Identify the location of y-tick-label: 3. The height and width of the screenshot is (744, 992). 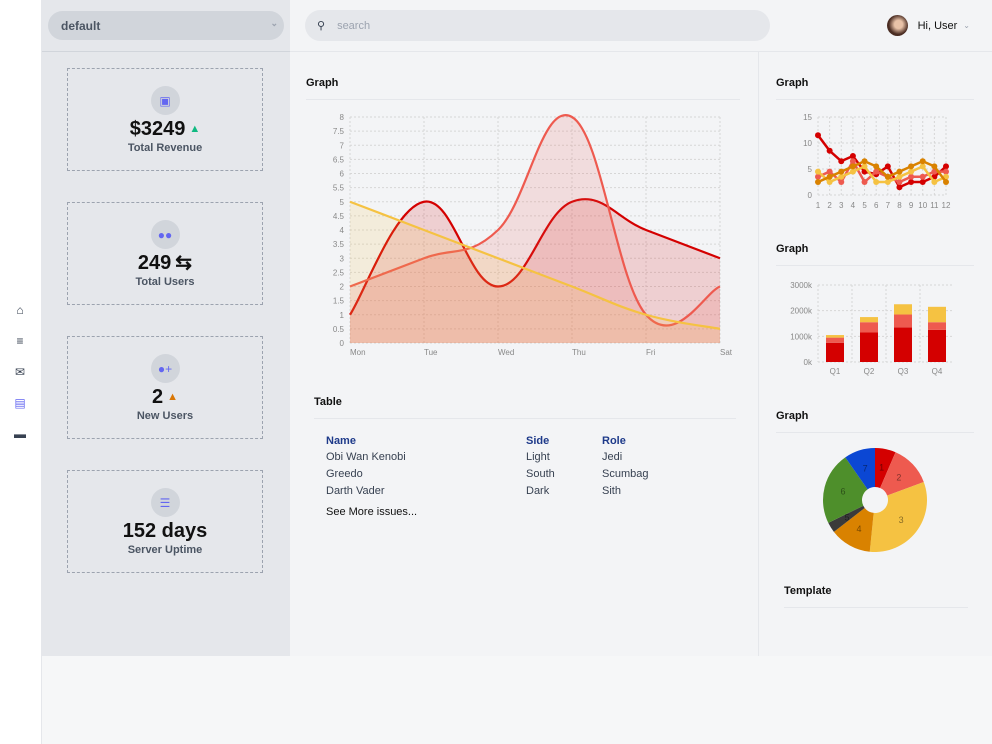
(342, 258).